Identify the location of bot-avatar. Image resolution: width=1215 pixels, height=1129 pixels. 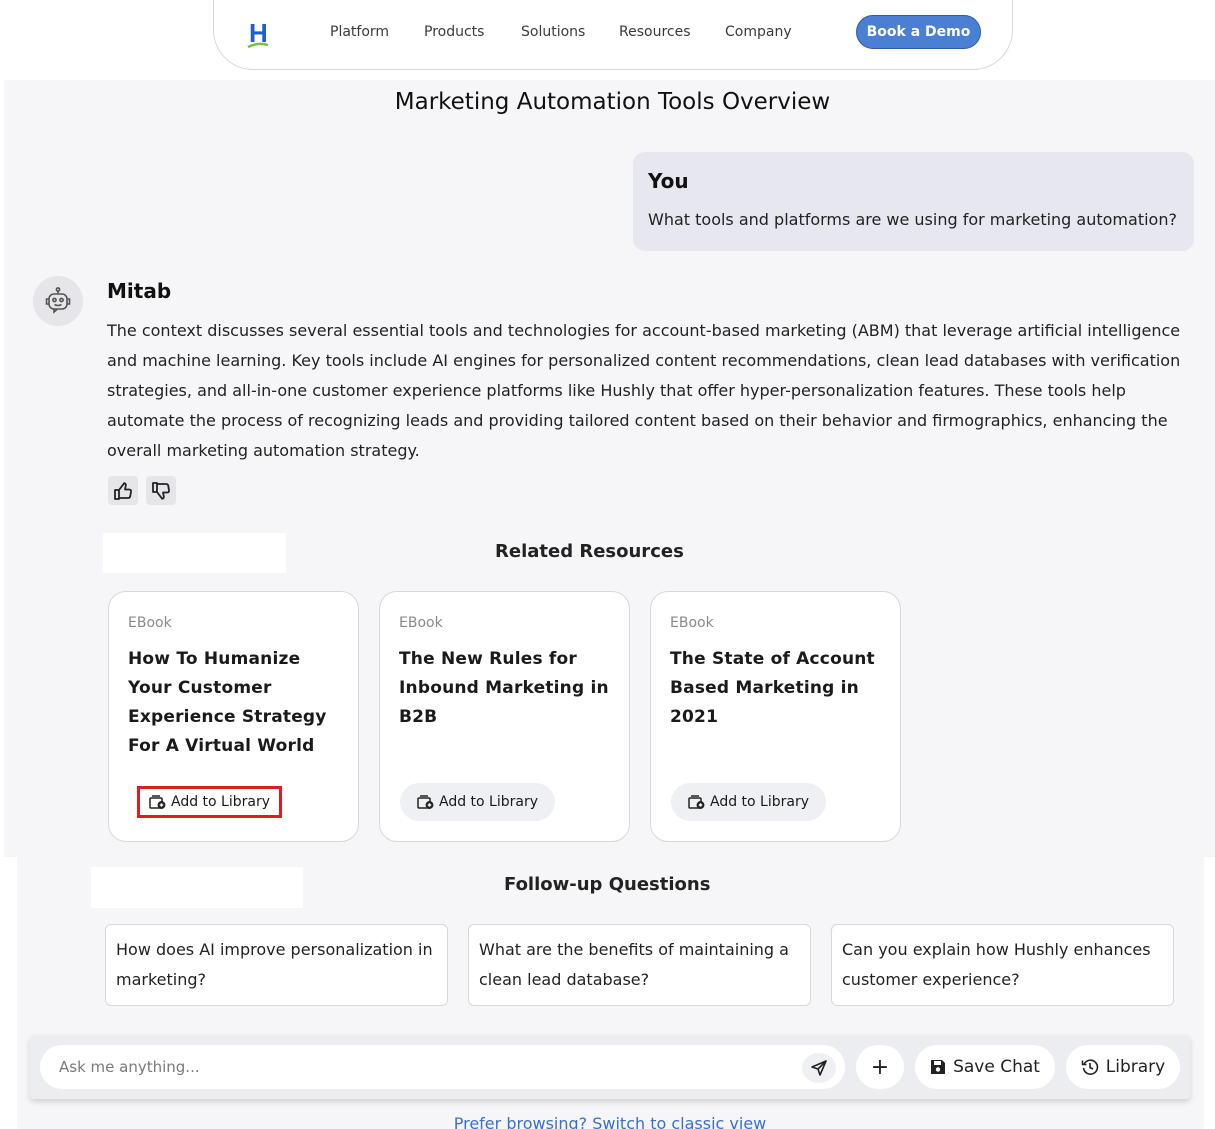
(58, 301).